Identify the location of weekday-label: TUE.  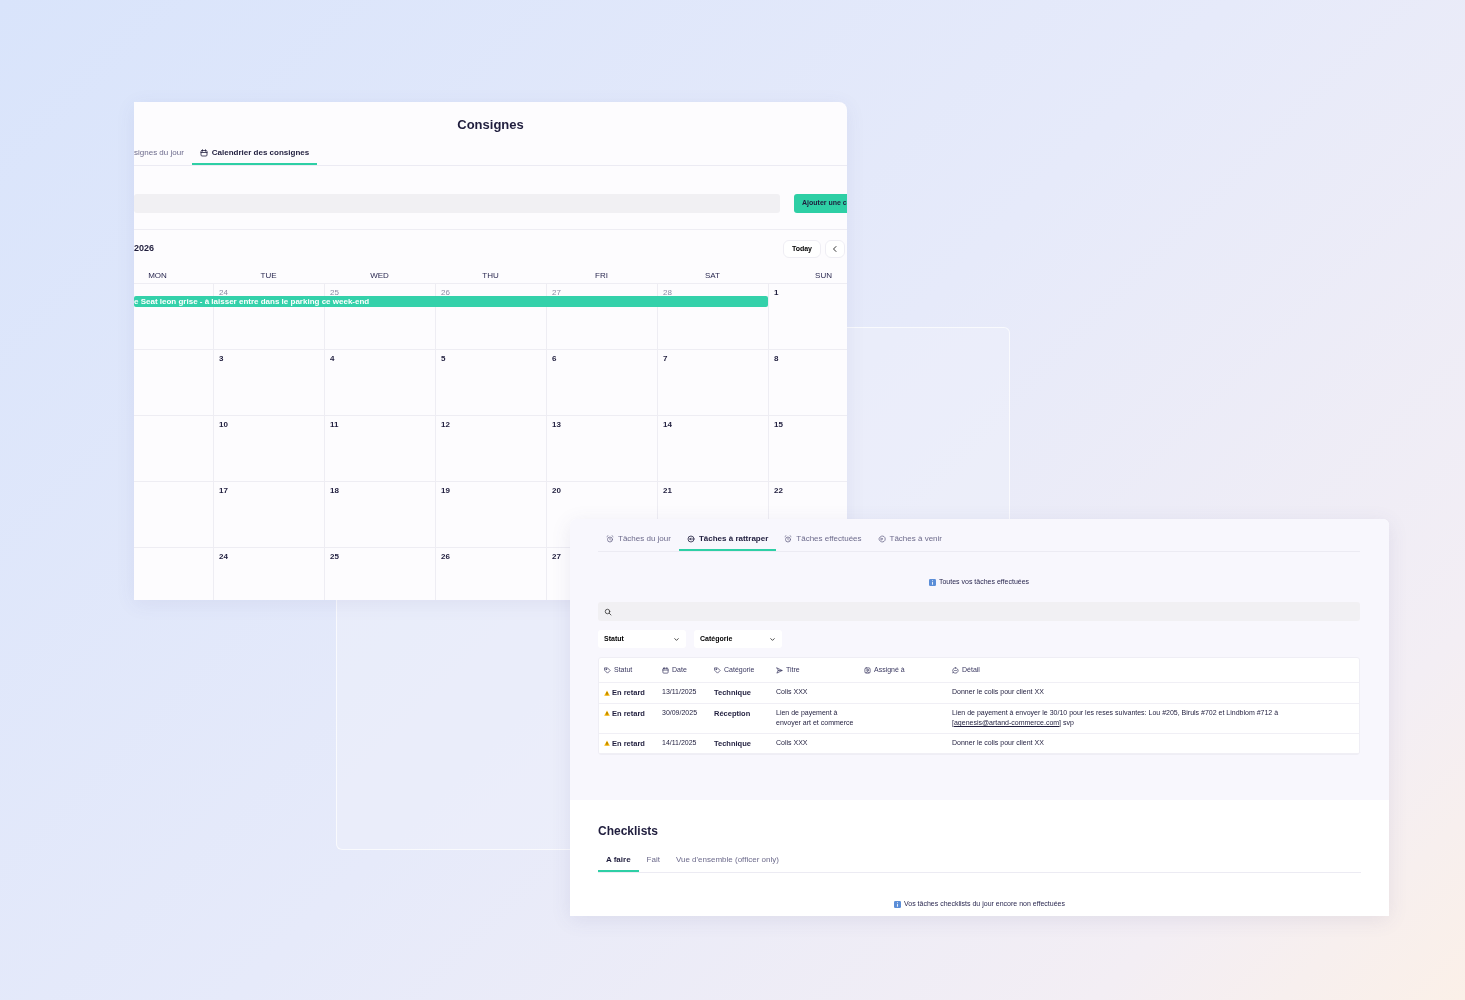
(268, 276).